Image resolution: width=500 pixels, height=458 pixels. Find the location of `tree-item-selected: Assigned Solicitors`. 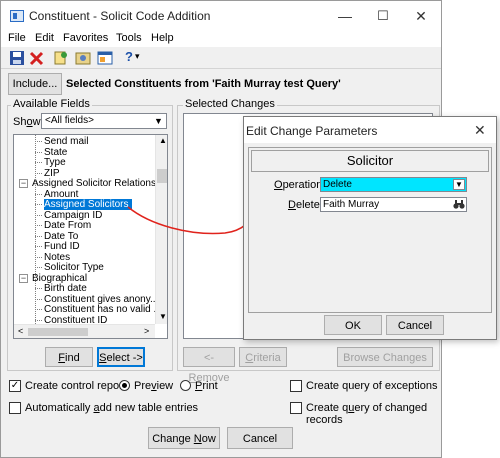

tree-item-selected: Assigned Solicitors is located at coordinates (88, 204).